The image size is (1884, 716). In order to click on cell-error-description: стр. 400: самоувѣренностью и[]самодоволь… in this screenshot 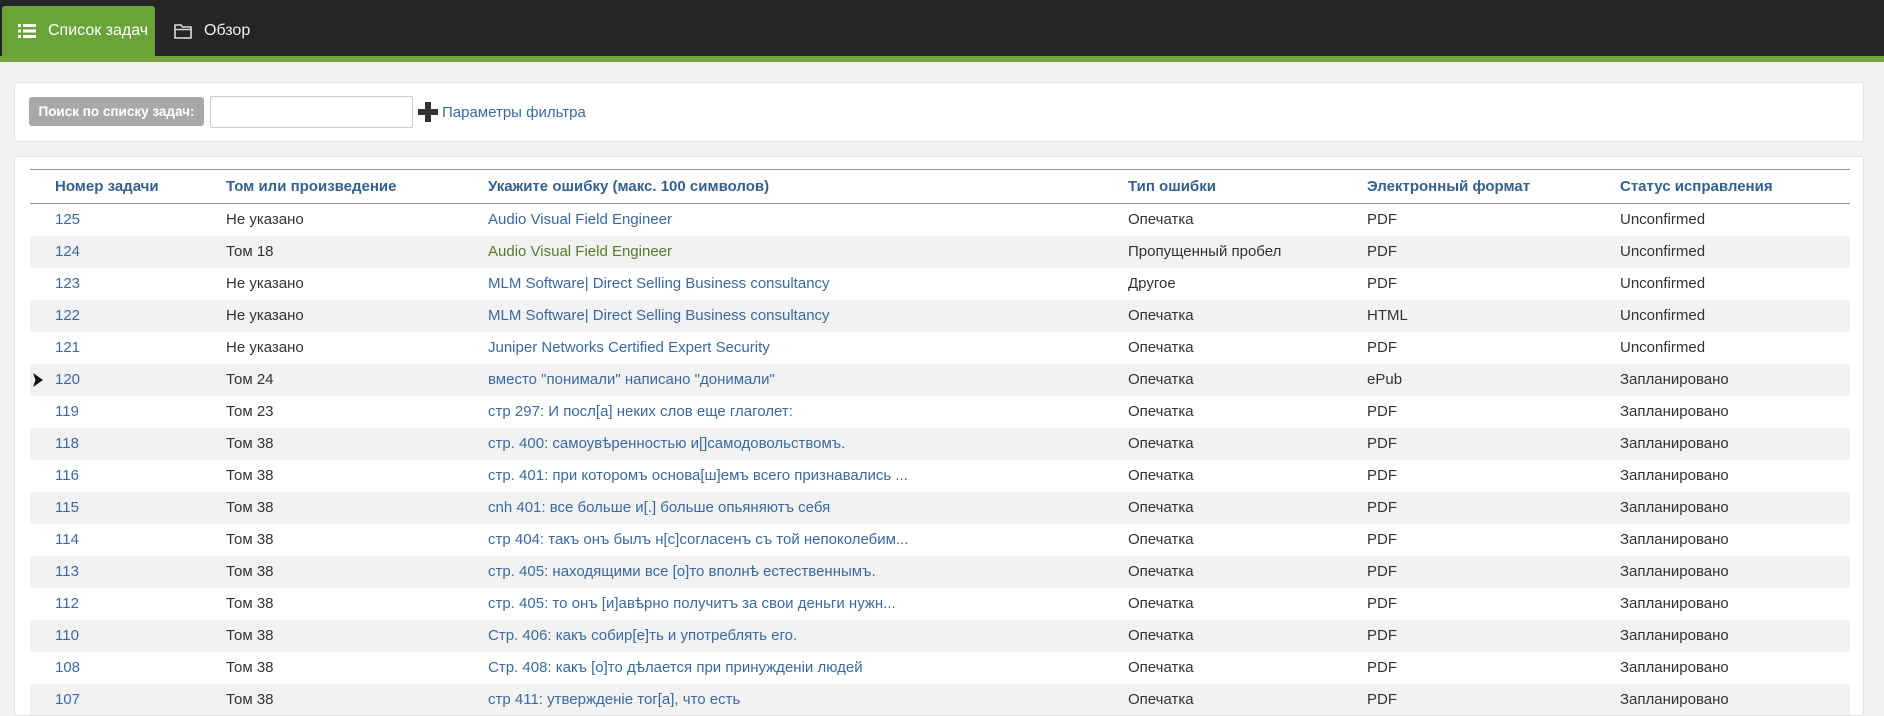, I will do `click(783, 444)`.